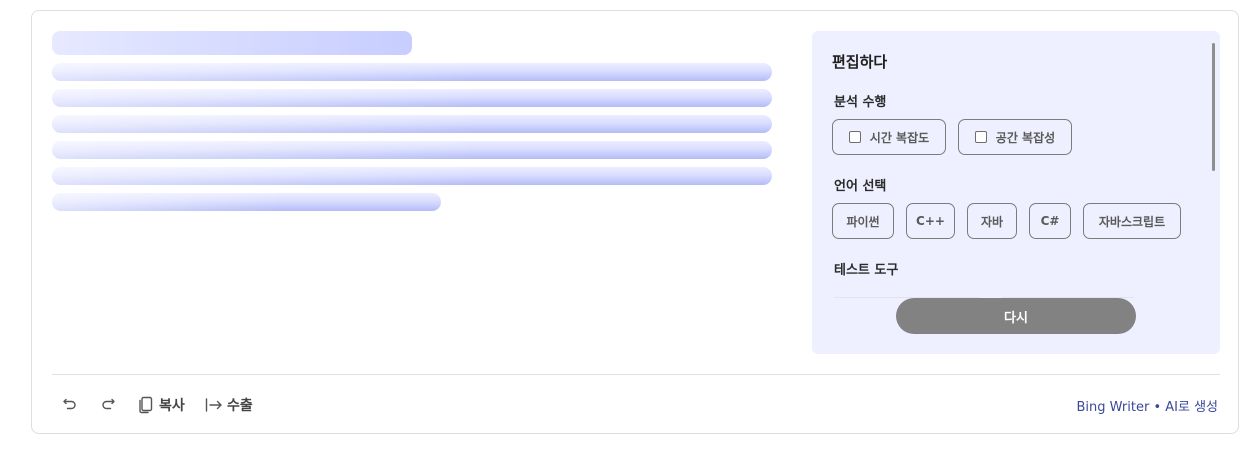  I want to click on language-javascript-button: 자바스크립트, so click(1132, 221).